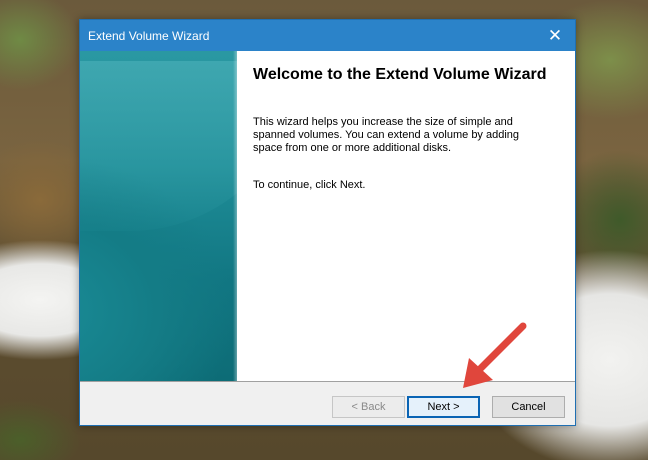 This screenshot has height=460, width=648. What do you see at coordinates (368, 407) in the screenshot?
I see `back-button: < Back` at bounding box center [368, 407].